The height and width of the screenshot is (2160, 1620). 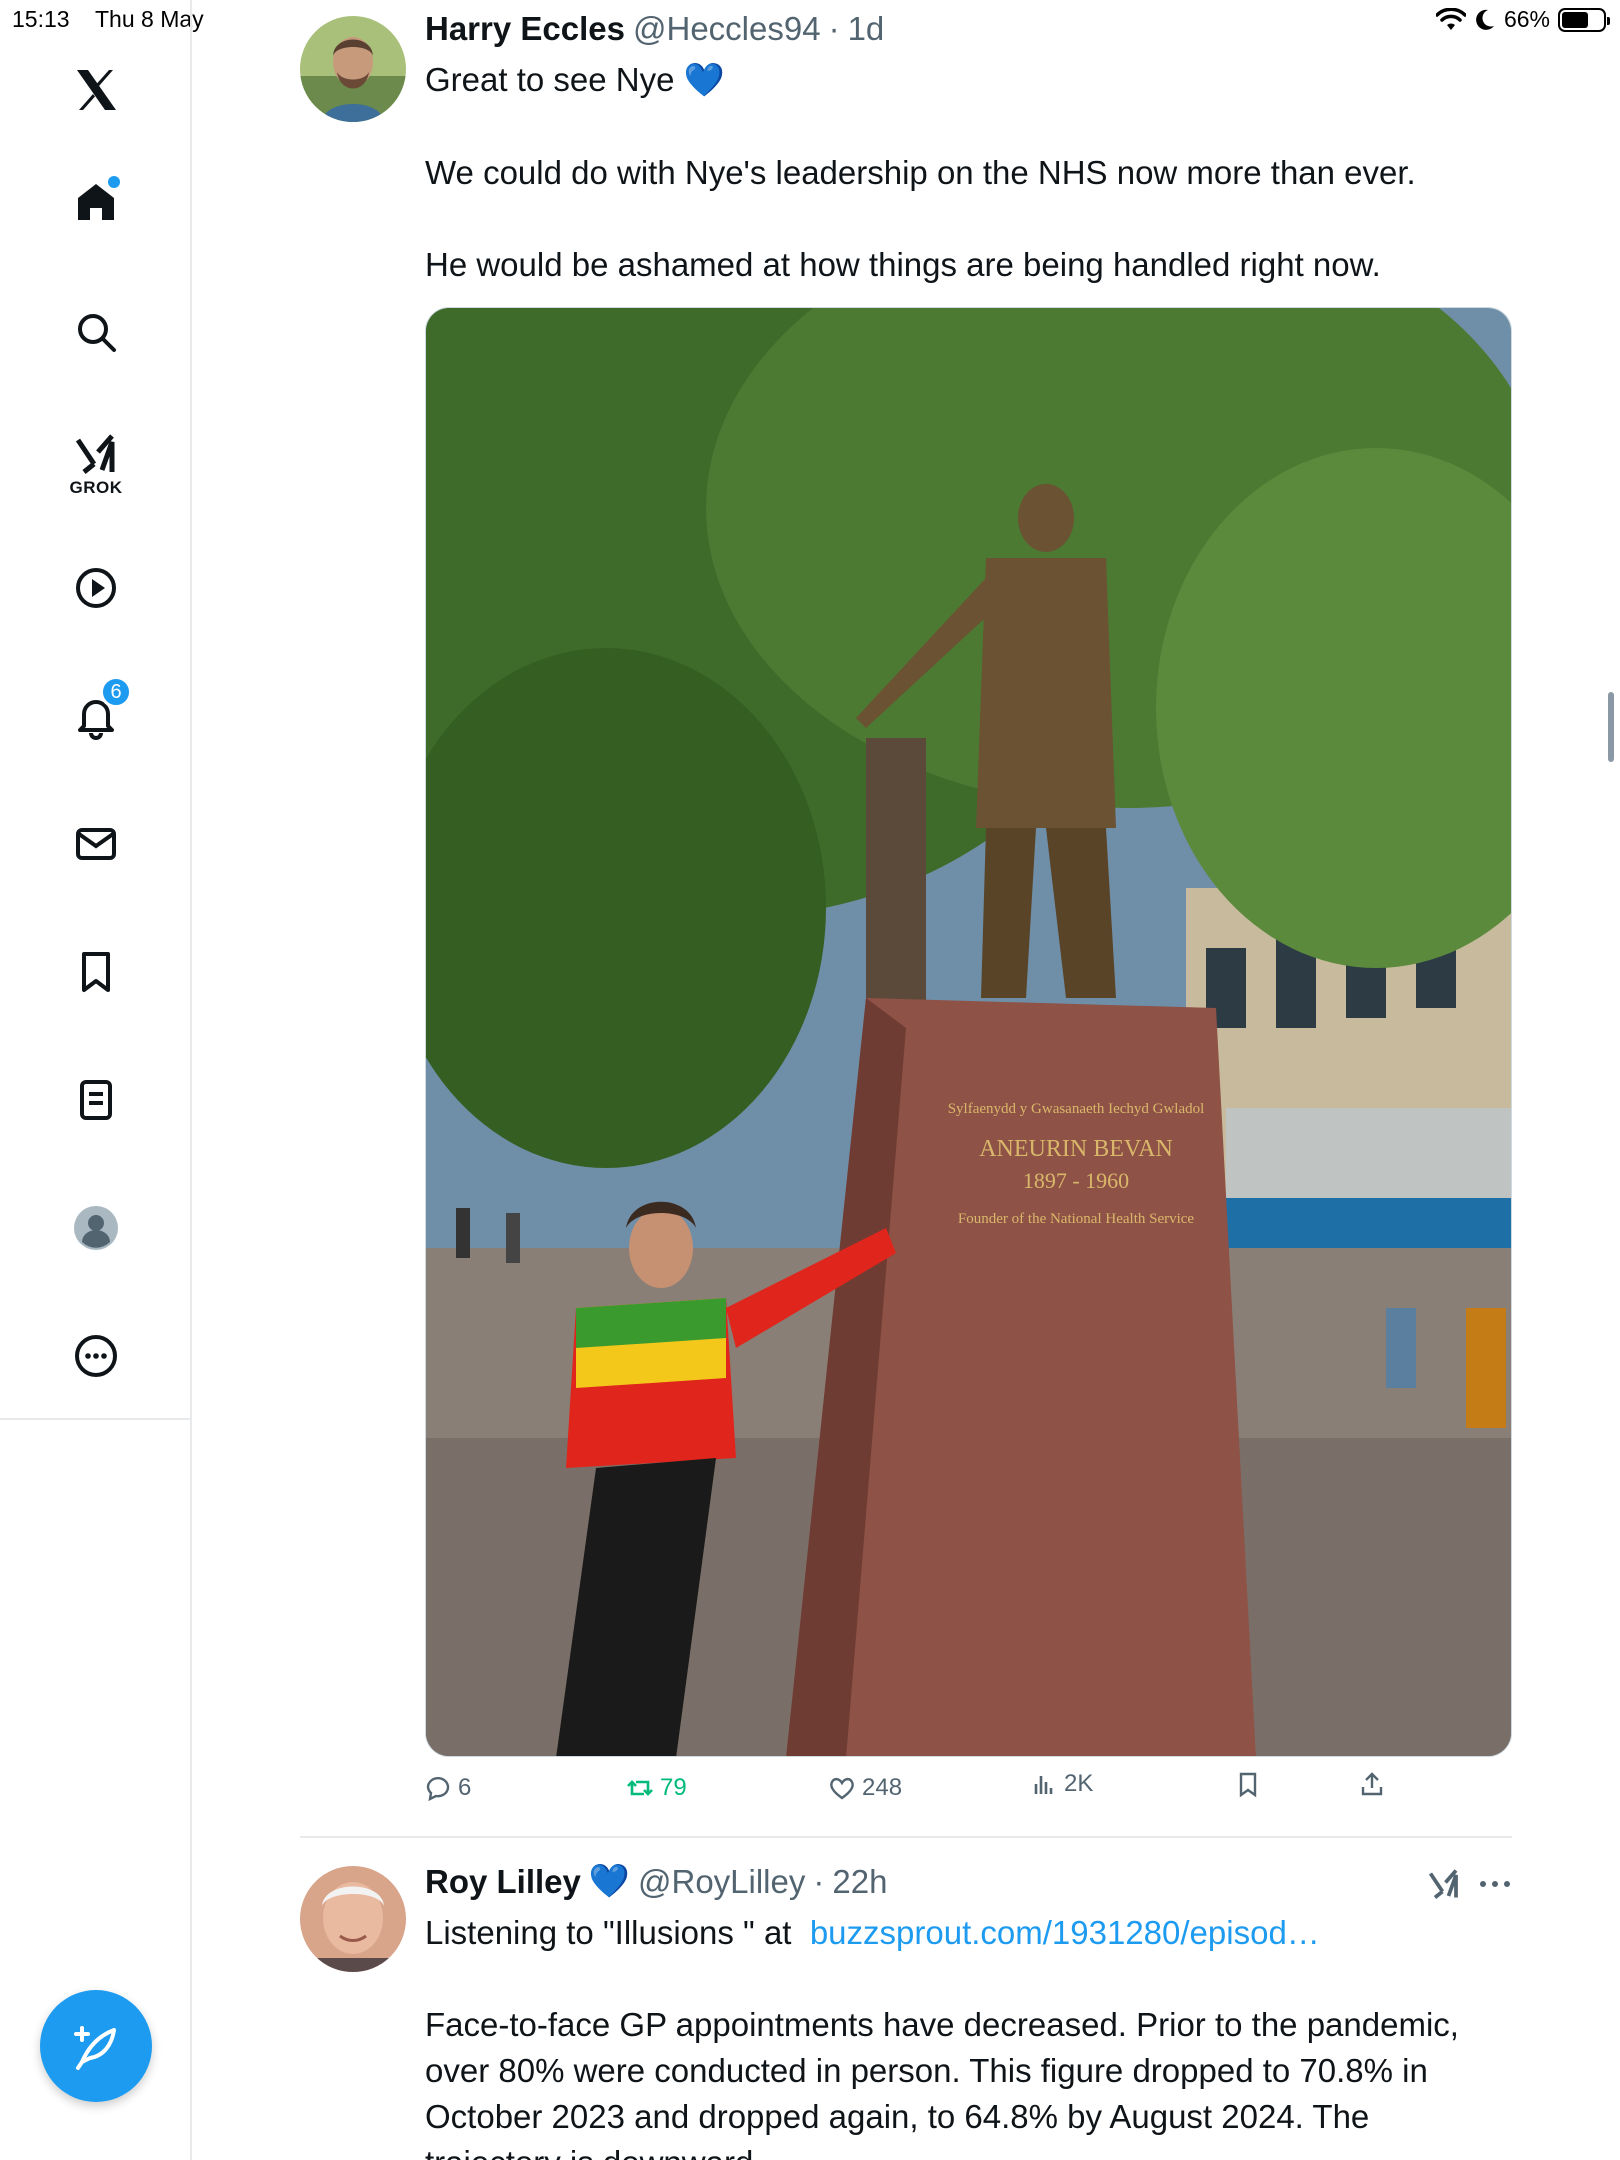 I want to click on more-options-icon, so click(x=1495, y=1884).